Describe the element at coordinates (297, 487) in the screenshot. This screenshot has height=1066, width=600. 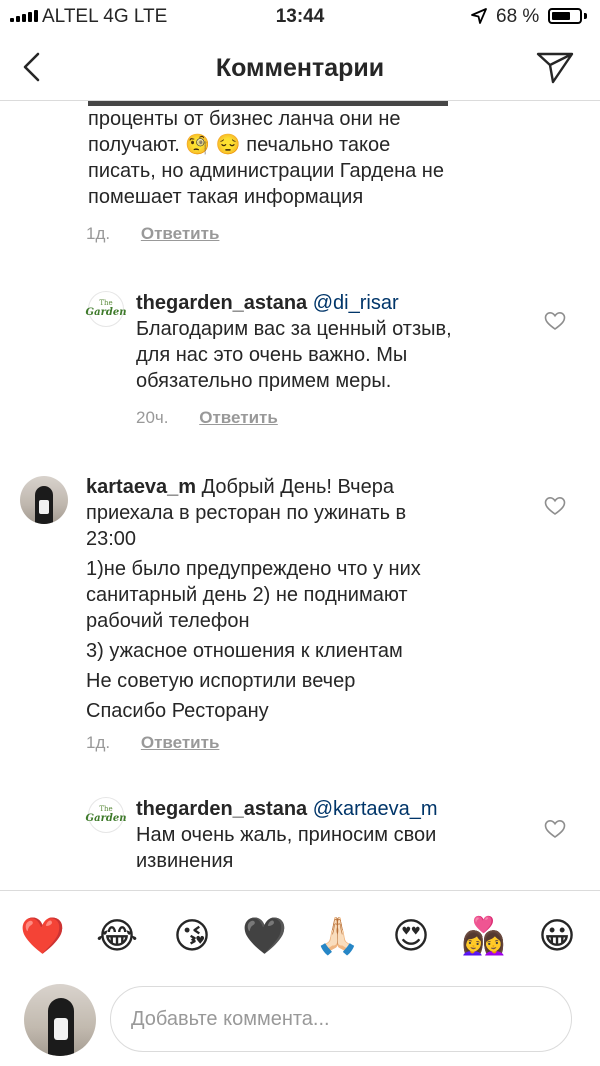
I see `comment-line: Добрый День! Вчера` at that location.